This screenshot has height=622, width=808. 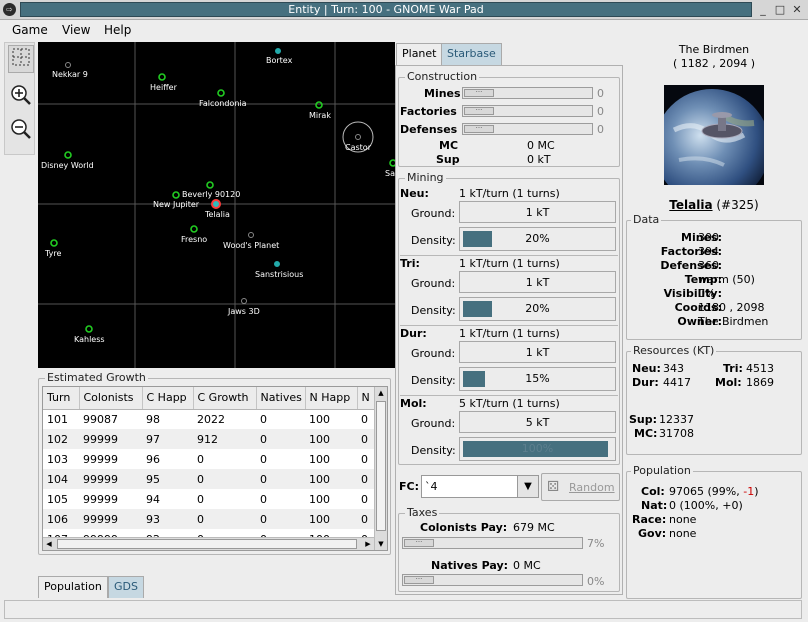 I want to click on scroll-left-icon: ◀, so click(x=49, y=544).